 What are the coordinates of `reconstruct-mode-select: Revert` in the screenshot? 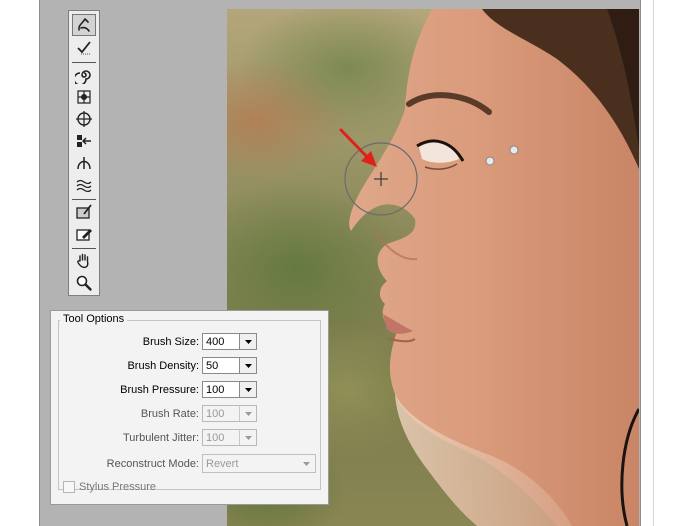 It's located at (259, 463).